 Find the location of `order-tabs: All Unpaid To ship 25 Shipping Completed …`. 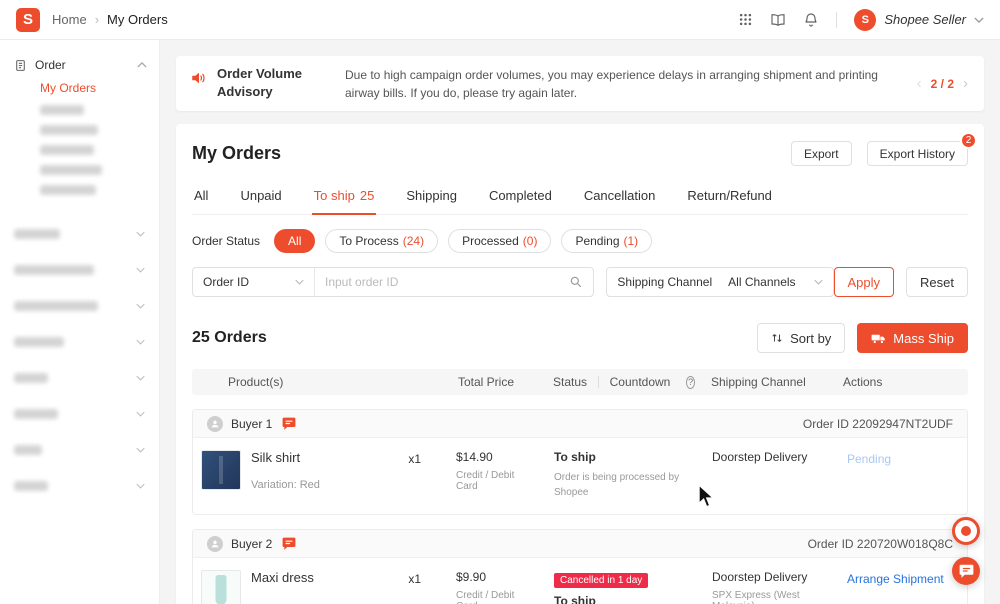

order-tabs: All Unpaid To ship 25 Shipping Completed … is located at coordinates (580, 197).